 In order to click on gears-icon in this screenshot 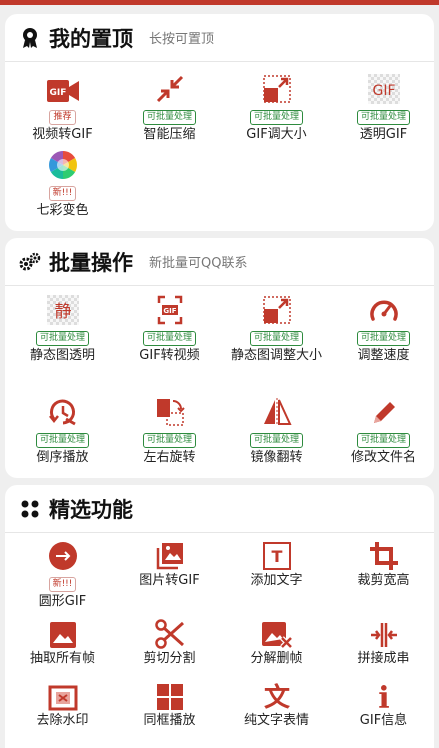, I will do `click(30, 262)`.